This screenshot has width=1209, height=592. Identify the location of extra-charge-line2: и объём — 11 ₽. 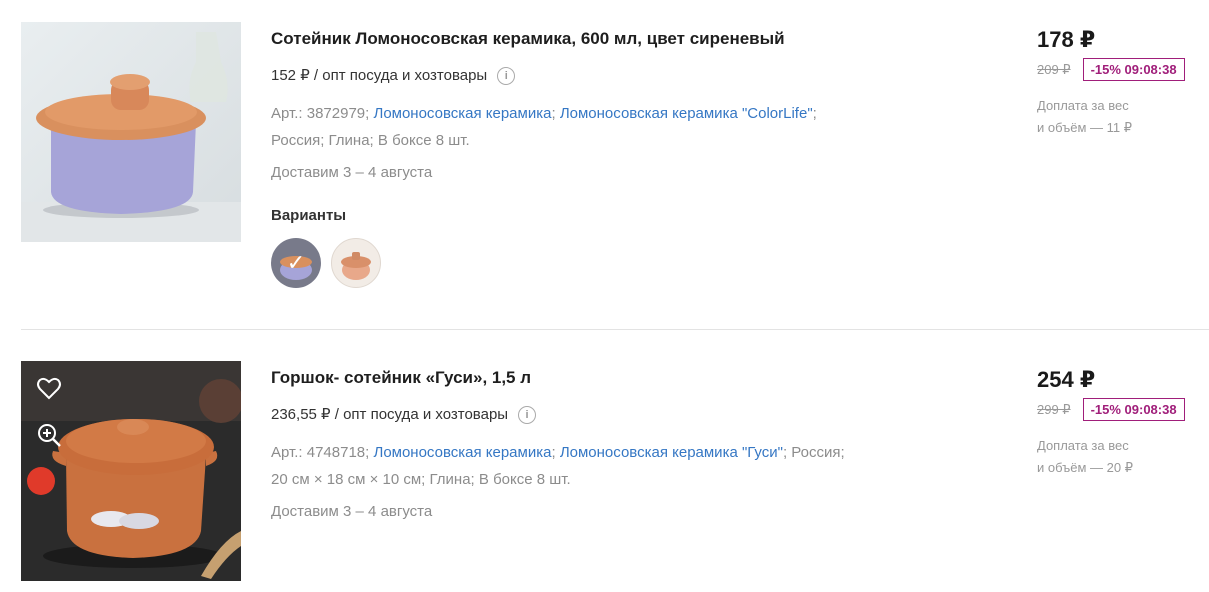
(1085, 127).